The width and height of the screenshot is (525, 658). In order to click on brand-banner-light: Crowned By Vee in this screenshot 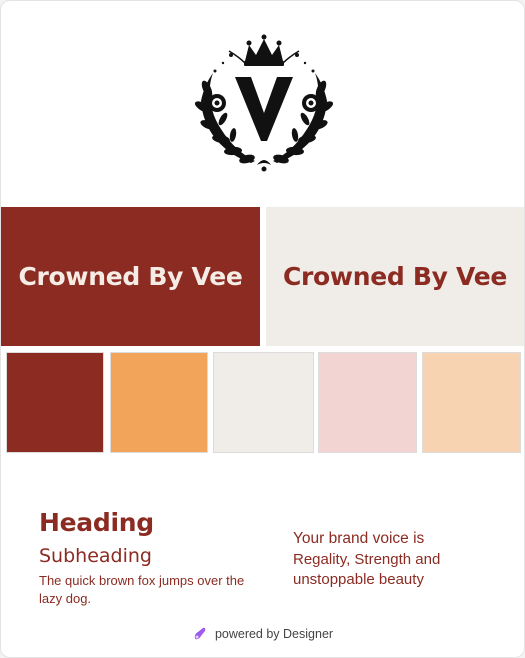, I will do `click(395, 276)`.